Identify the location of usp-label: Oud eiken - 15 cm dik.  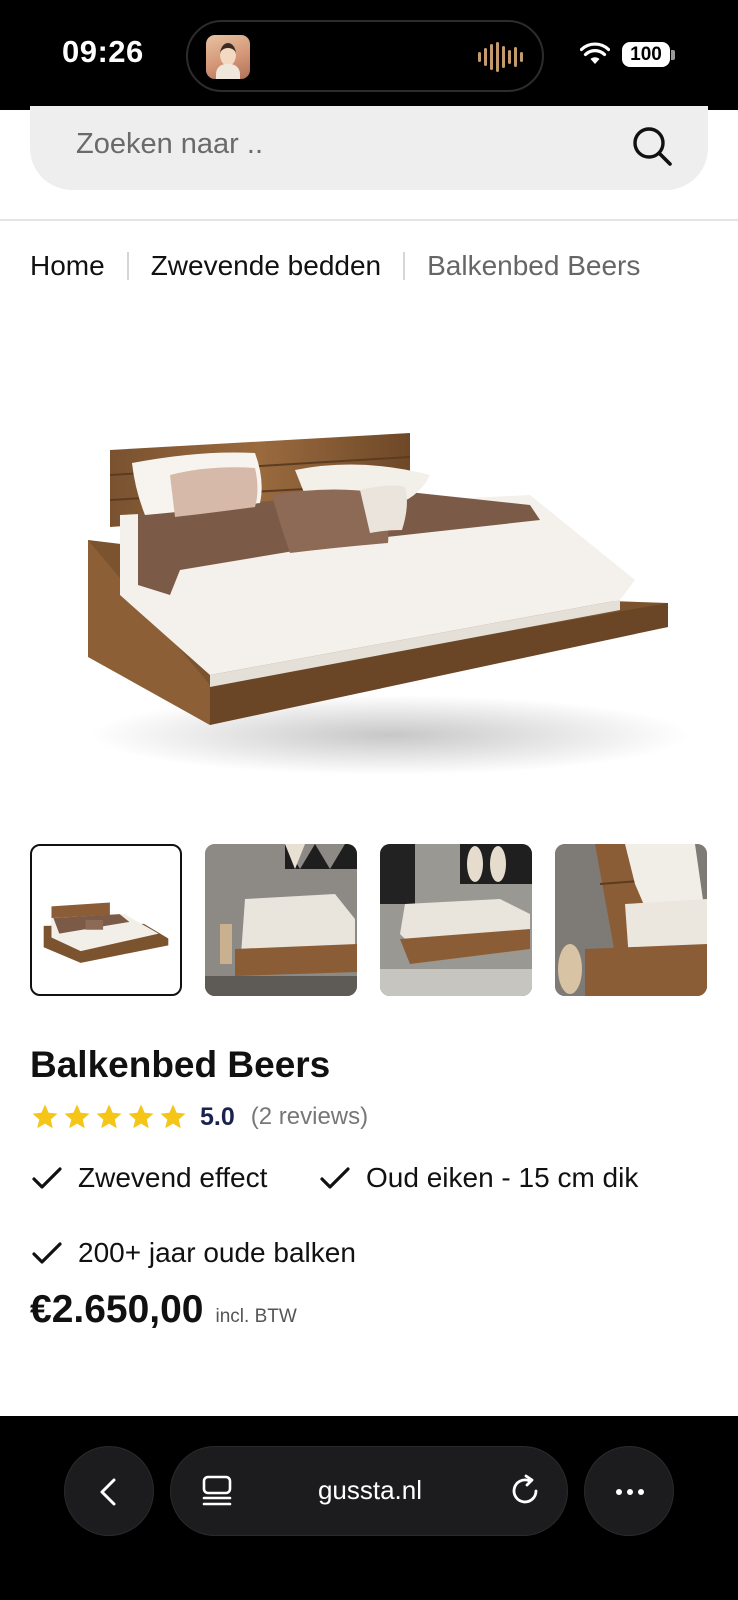
(502, 1177).